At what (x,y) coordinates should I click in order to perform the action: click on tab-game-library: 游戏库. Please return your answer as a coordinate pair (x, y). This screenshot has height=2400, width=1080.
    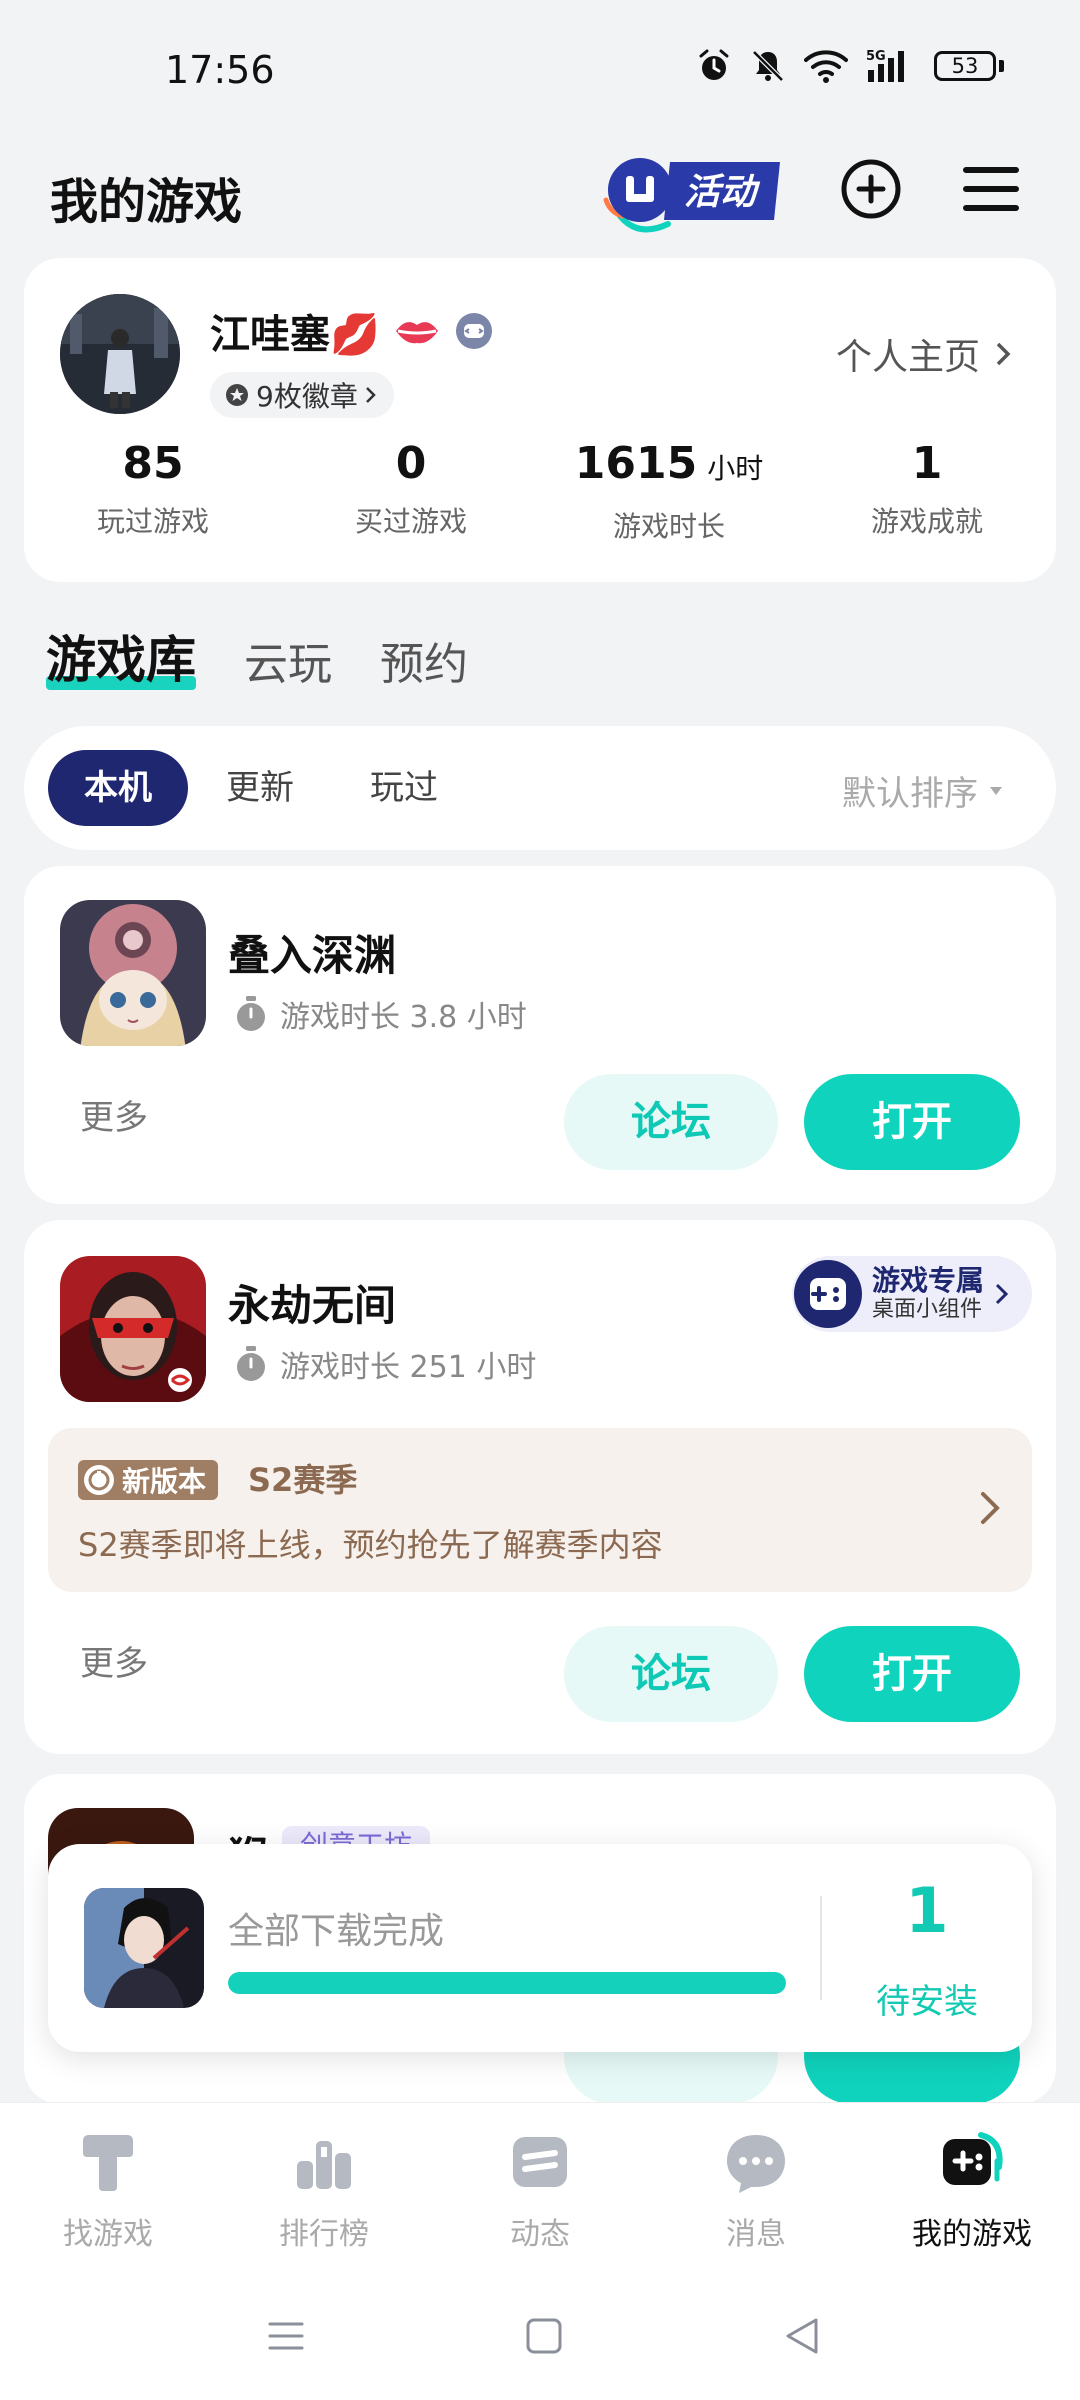
    Looking at the image, I should click on (121, 656).